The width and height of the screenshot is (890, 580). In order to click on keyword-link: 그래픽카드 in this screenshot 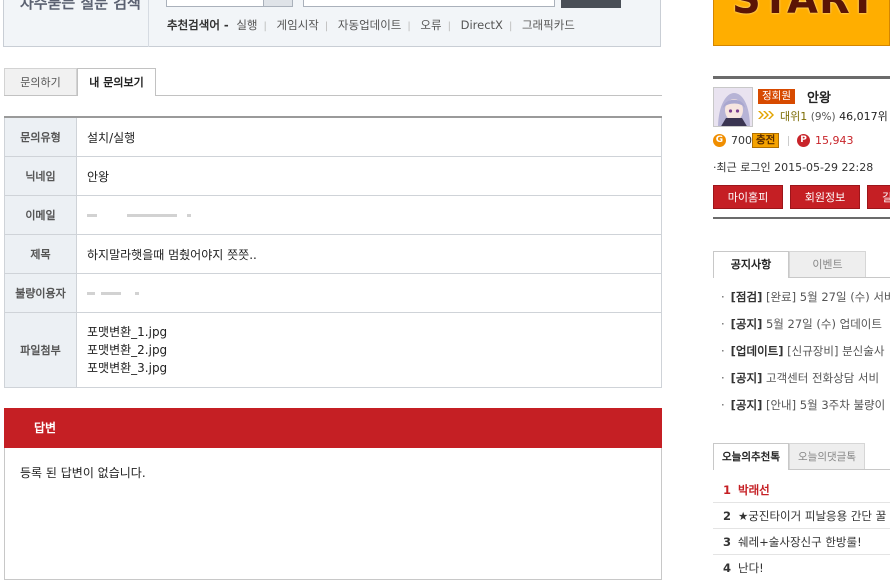, I will do `click(548, 25)`.